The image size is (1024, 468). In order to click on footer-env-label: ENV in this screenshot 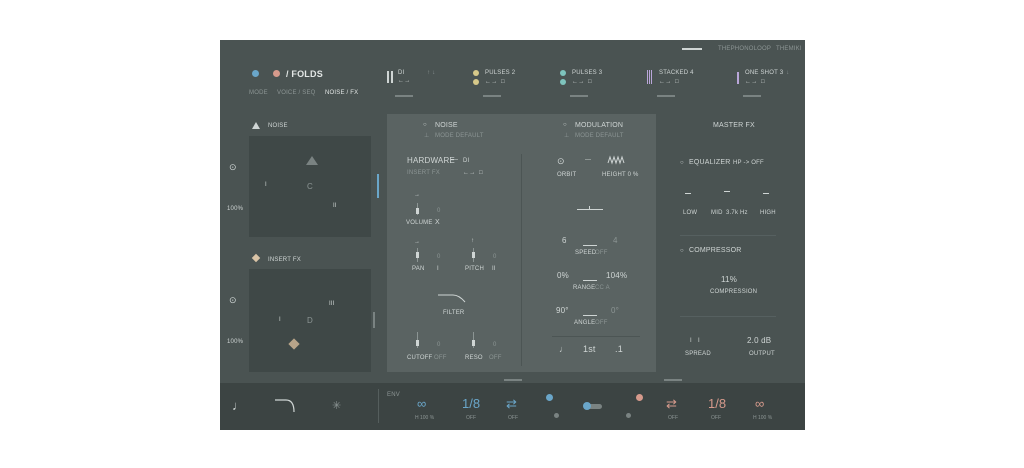, I will do `click(393, 395)`.